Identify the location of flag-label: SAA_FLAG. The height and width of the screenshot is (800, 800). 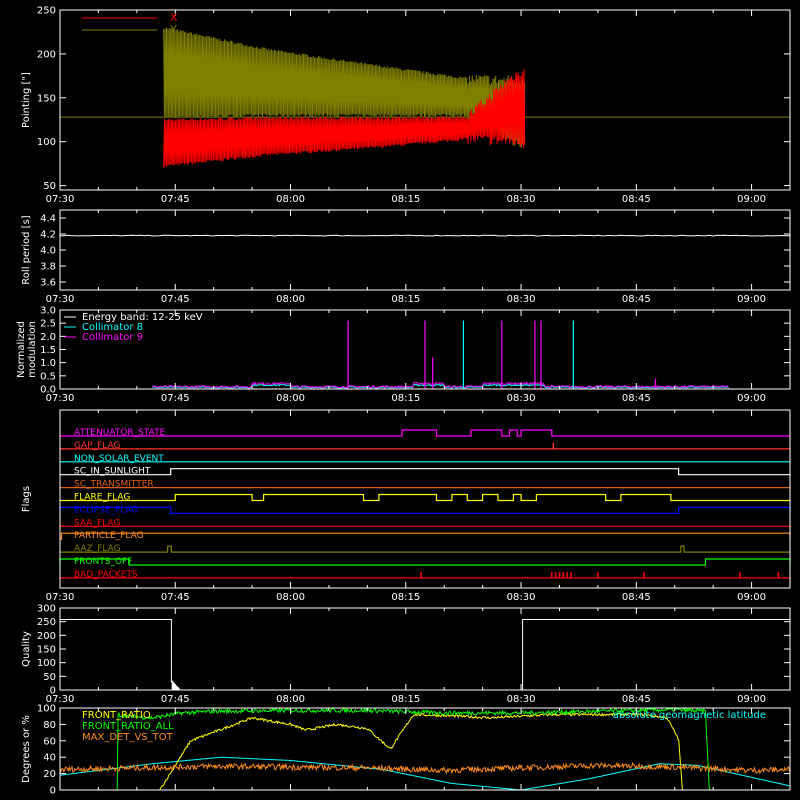
(97, 523).